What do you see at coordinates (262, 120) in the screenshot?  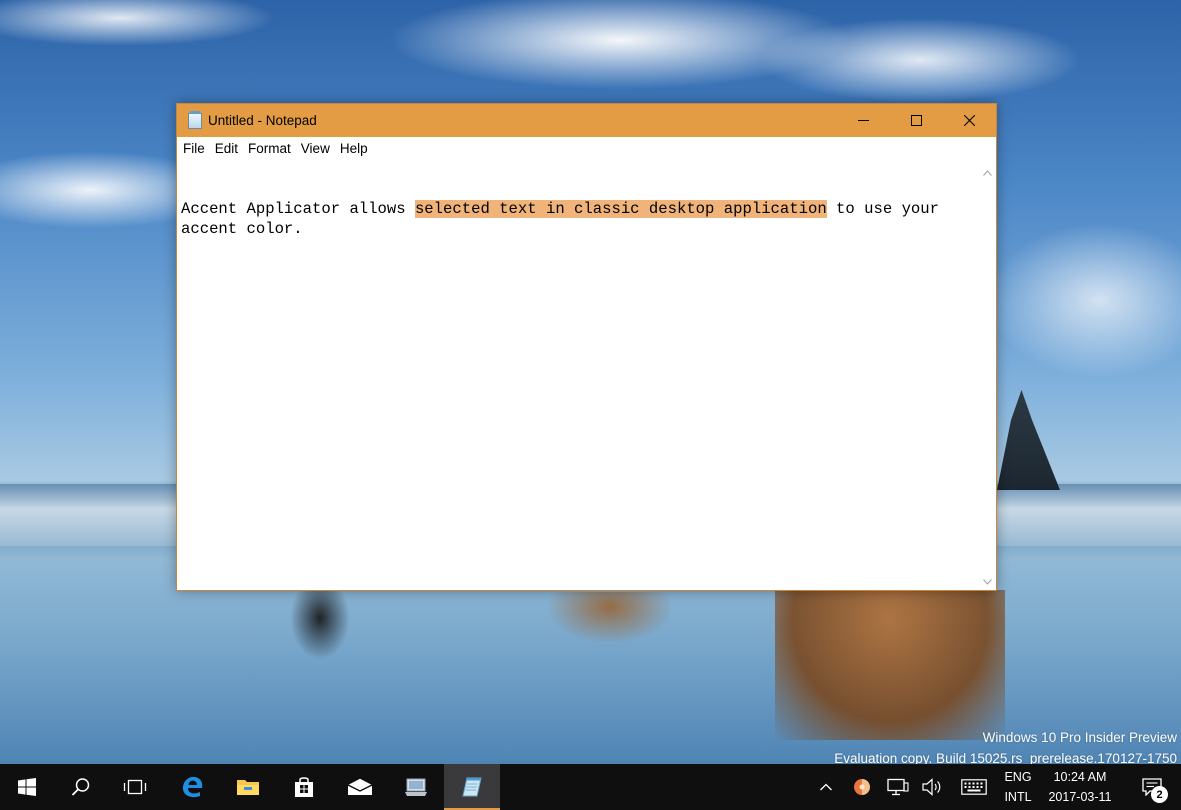 I see `window-title: Untitled - Notepad` at bounding box center [262, 120].